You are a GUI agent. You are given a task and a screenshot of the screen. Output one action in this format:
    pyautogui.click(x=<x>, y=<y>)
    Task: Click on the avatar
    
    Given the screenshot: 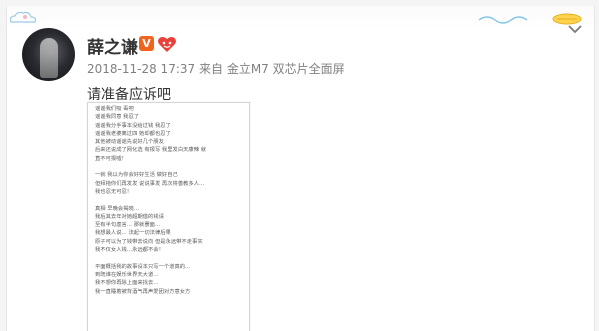 What is the action you would take?
    pyautogui.click(x=48, y=54)
    